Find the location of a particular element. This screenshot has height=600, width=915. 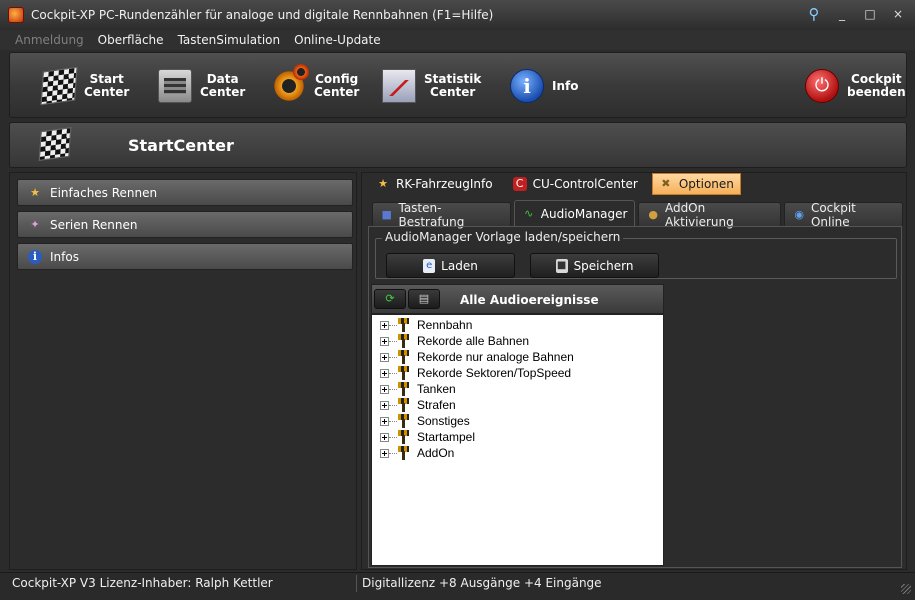

tab-label: RK-FahrzeugInfo is located at coordinates (444, 184).